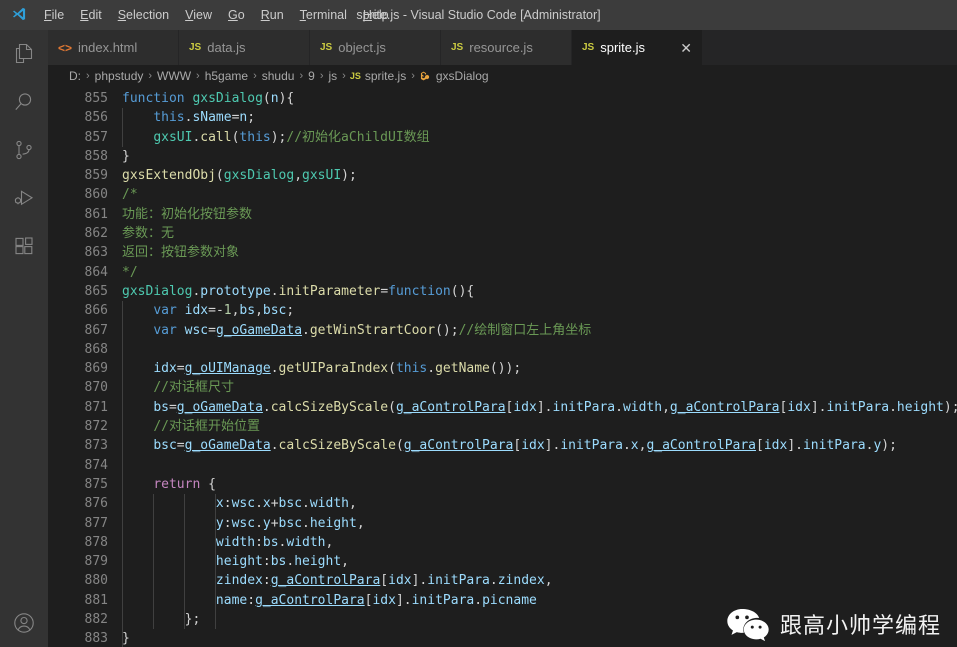  Describe the element at coordinates (96, 253) in the screenshot. I see `line-number: 863` at that location.